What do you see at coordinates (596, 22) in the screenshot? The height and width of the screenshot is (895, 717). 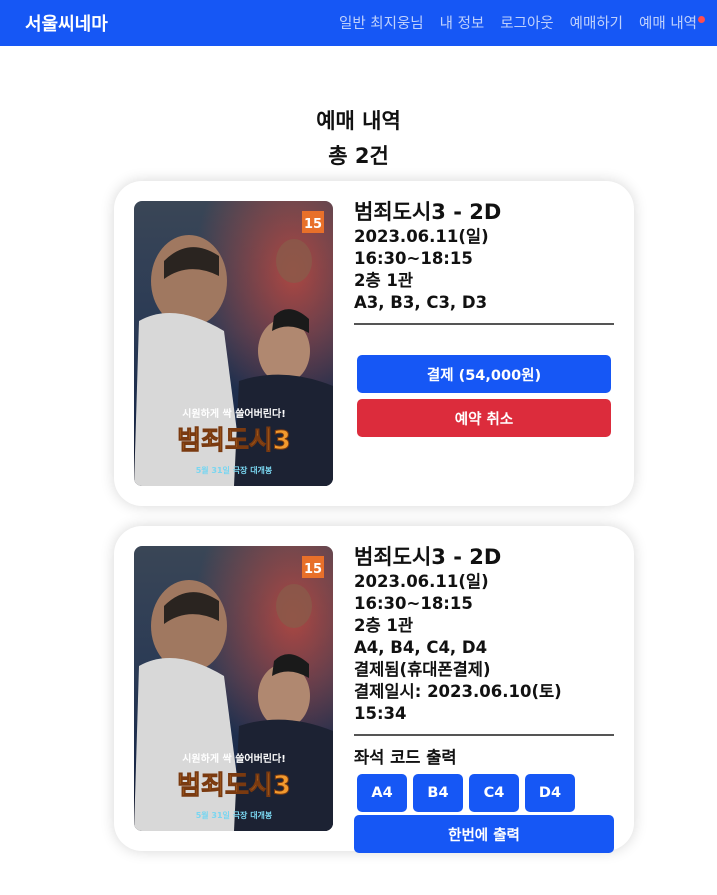 I see `nav-book: 예매하기` at bounding box center [596, 22].